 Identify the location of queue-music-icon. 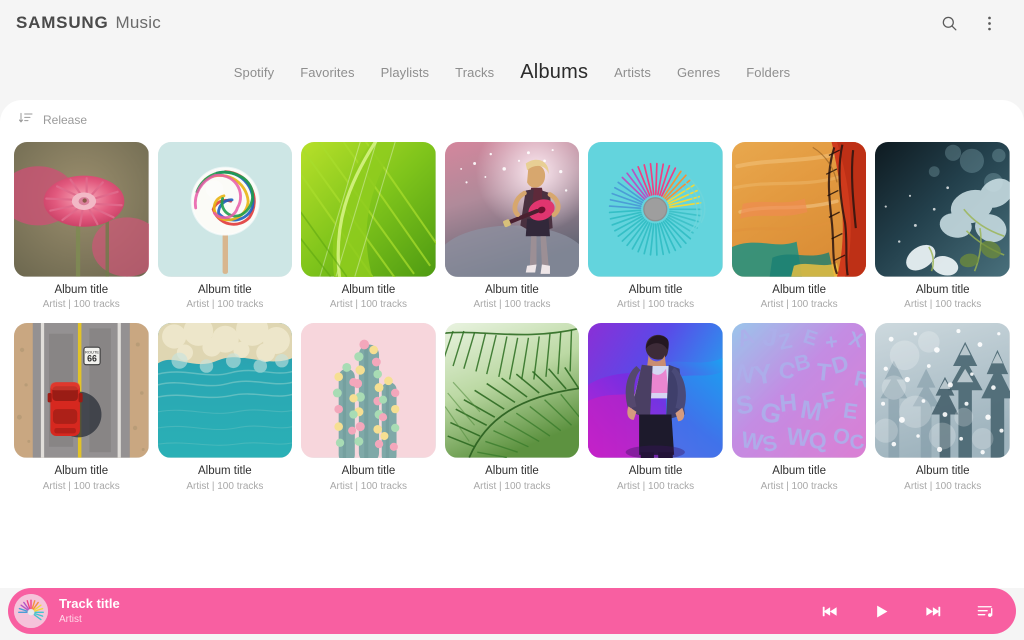
(985, 611).